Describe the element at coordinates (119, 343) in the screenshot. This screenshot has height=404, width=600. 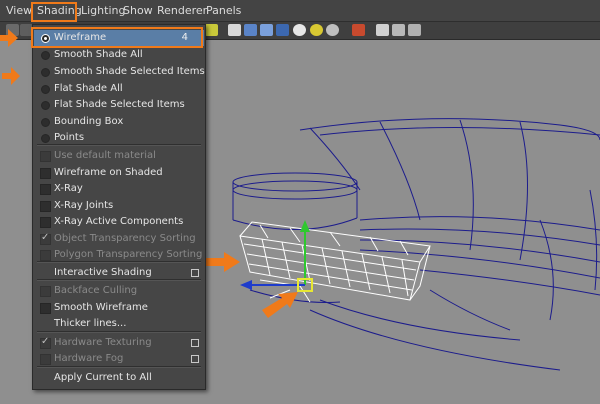
I see `menu-item-hardware-texturing: Hardware Texturing` at that location.